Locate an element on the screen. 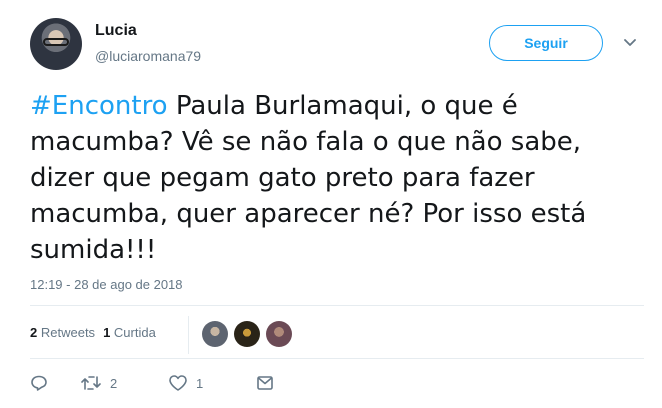 The image size is (662, 408). reply-icon is located at coordinates (39, 383).